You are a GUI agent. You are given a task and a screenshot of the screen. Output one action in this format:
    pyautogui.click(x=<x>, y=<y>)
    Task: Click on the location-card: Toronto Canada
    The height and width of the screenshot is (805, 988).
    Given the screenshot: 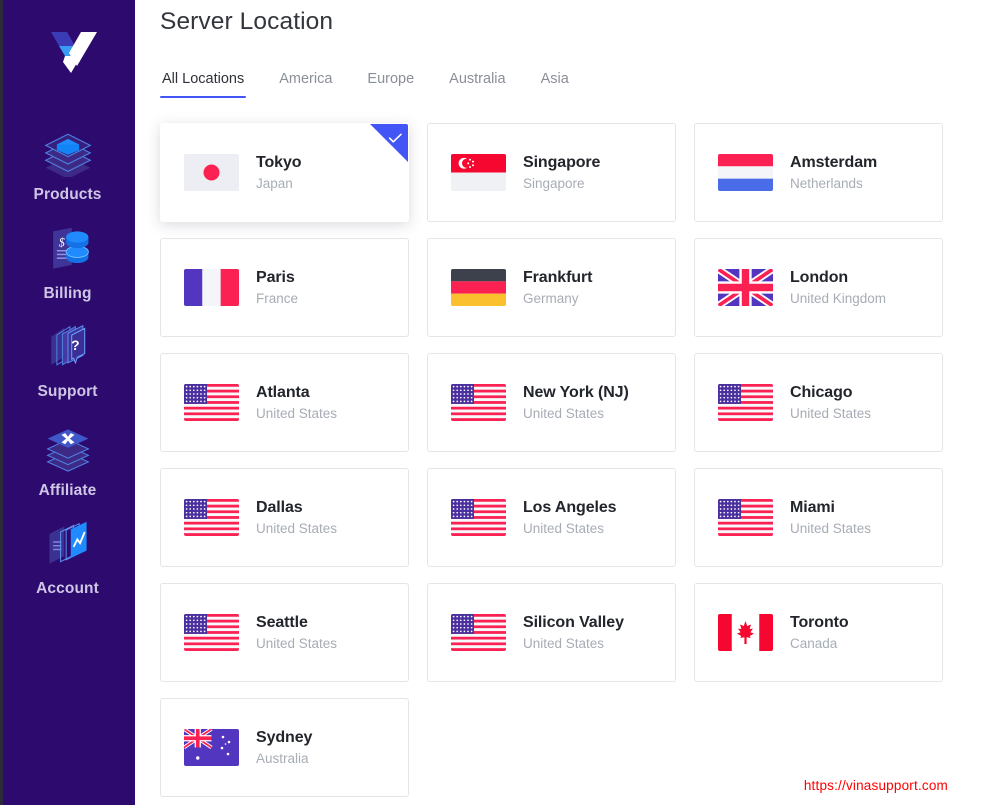 What is the action you would take?
    pyautogui.click(x=818, y=632)
    